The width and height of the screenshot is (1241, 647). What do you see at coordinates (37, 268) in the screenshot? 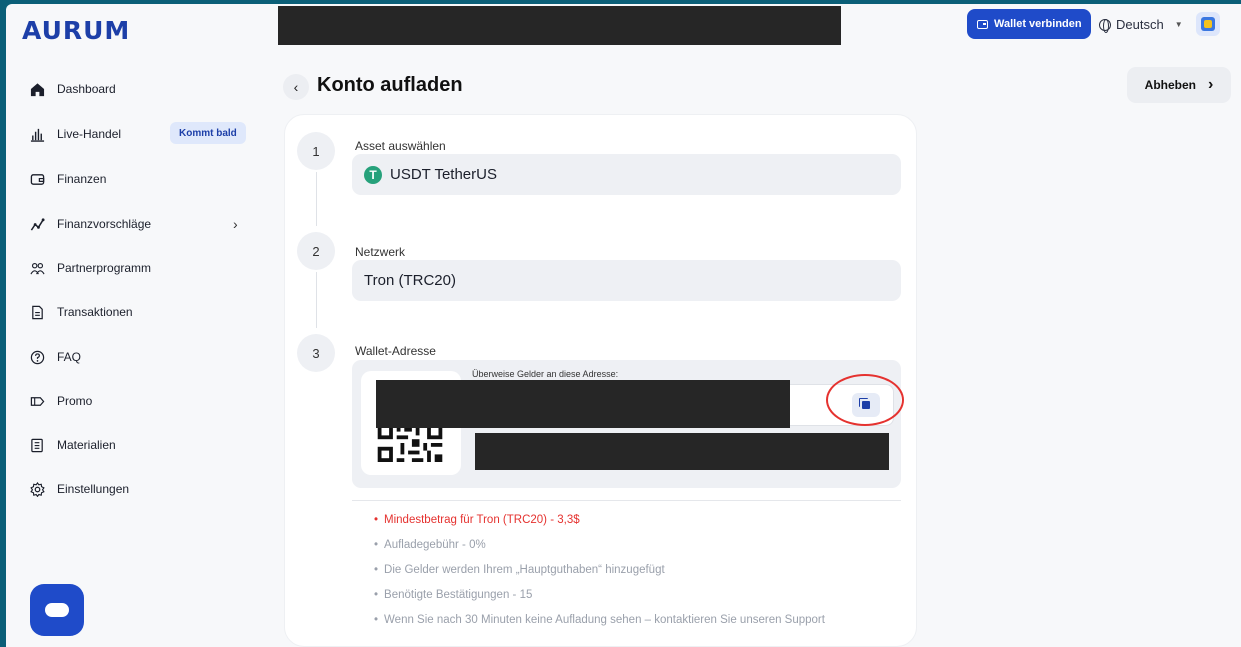
I see `people-icon` at bounding box center [37, 268].